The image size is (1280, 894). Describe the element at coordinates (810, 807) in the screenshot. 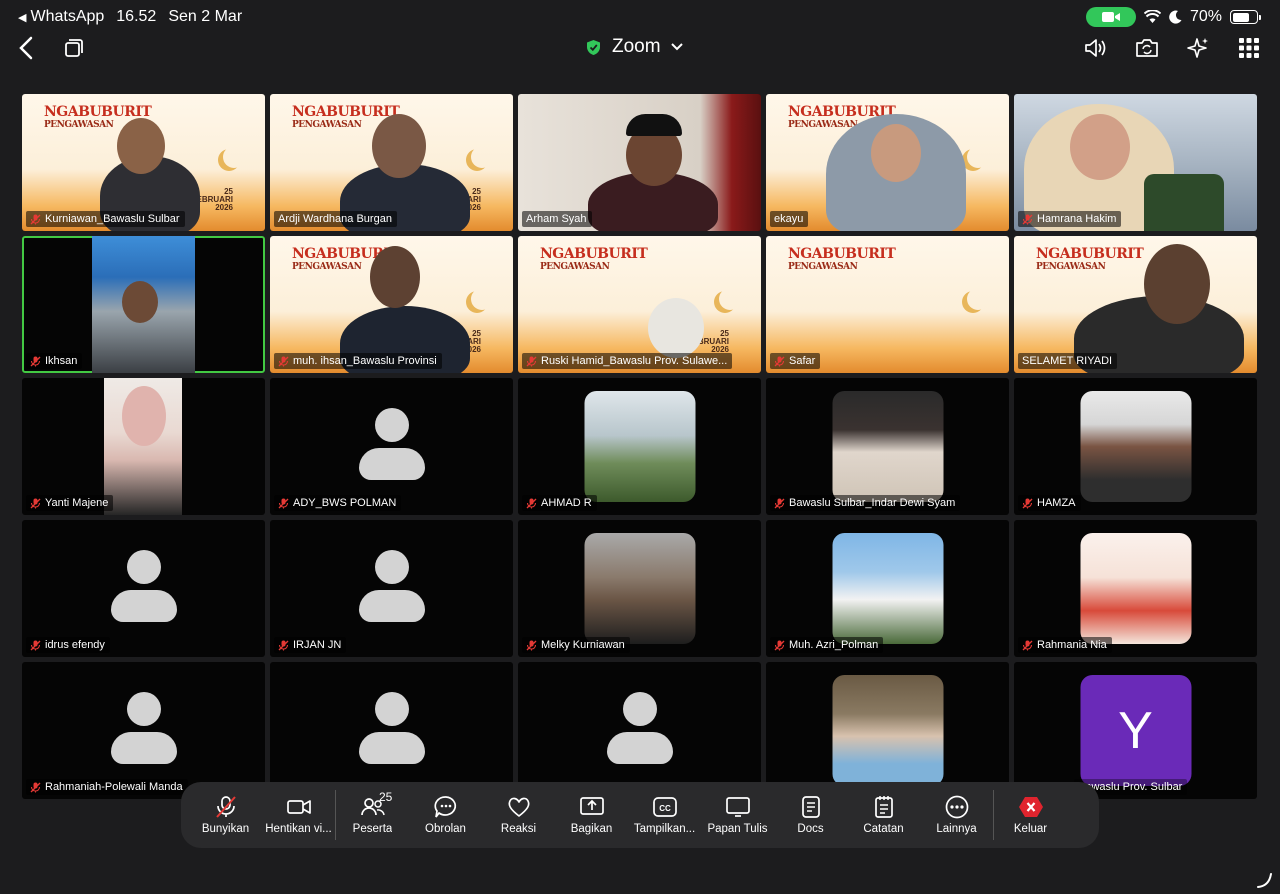

I see `document-icon` at that location.